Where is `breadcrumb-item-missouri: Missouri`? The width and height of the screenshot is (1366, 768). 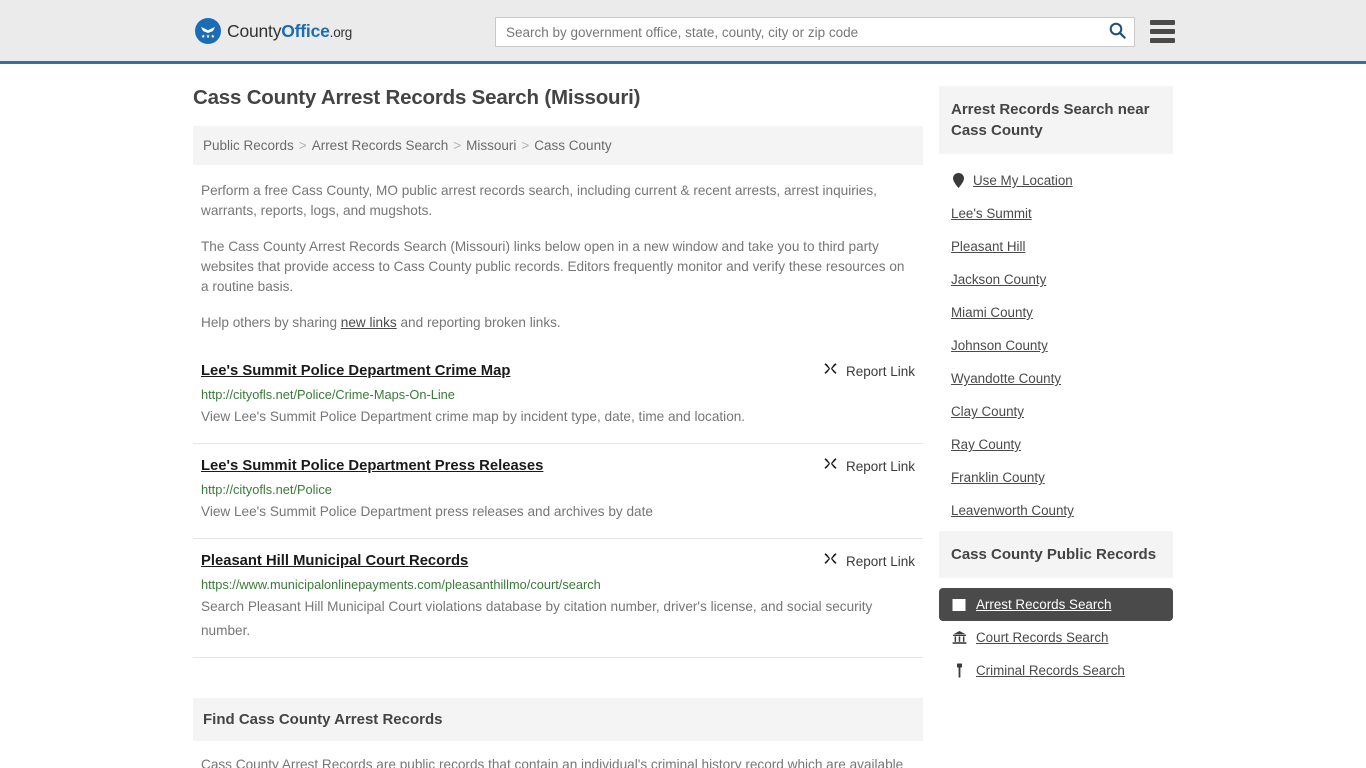
breadcrumb-item-missouri: Missouri is located at coordinates (491, 145).